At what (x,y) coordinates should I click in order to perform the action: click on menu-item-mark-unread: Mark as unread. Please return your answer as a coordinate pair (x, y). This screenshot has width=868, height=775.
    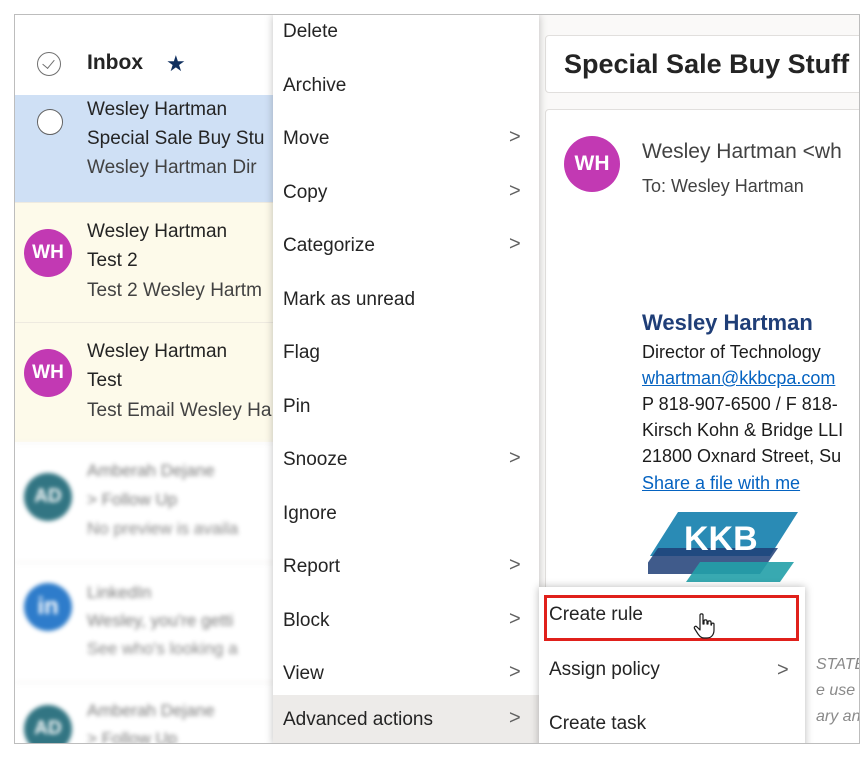
    Looking at the image, I should click on (406, 301).